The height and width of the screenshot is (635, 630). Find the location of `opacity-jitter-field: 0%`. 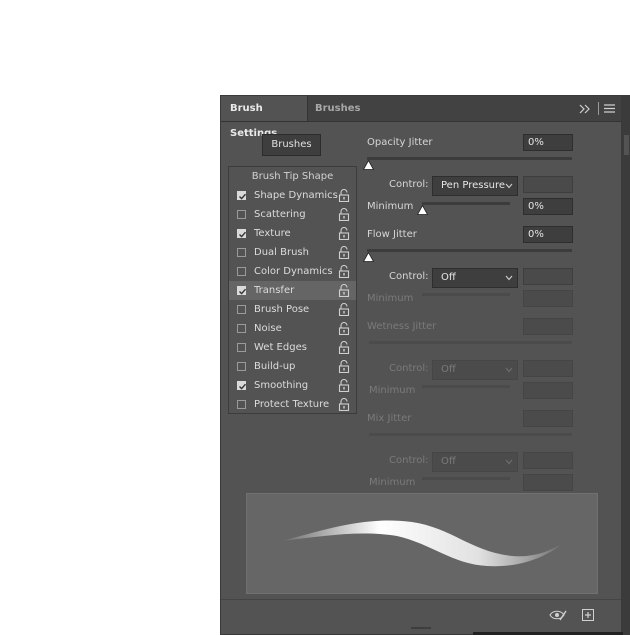

opacity-jitter-field: 0% is located at coordinates (548, 142).